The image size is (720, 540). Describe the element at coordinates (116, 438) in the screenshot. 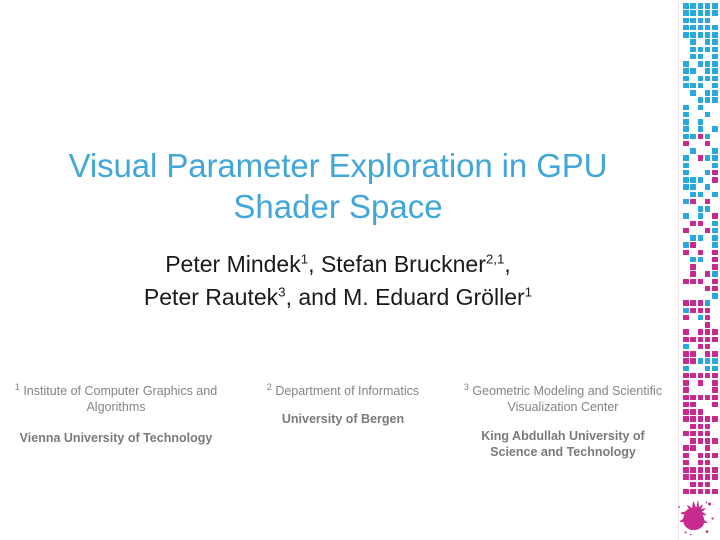

I see `affiliation-1-university: Vienna University of Technology` at that location.